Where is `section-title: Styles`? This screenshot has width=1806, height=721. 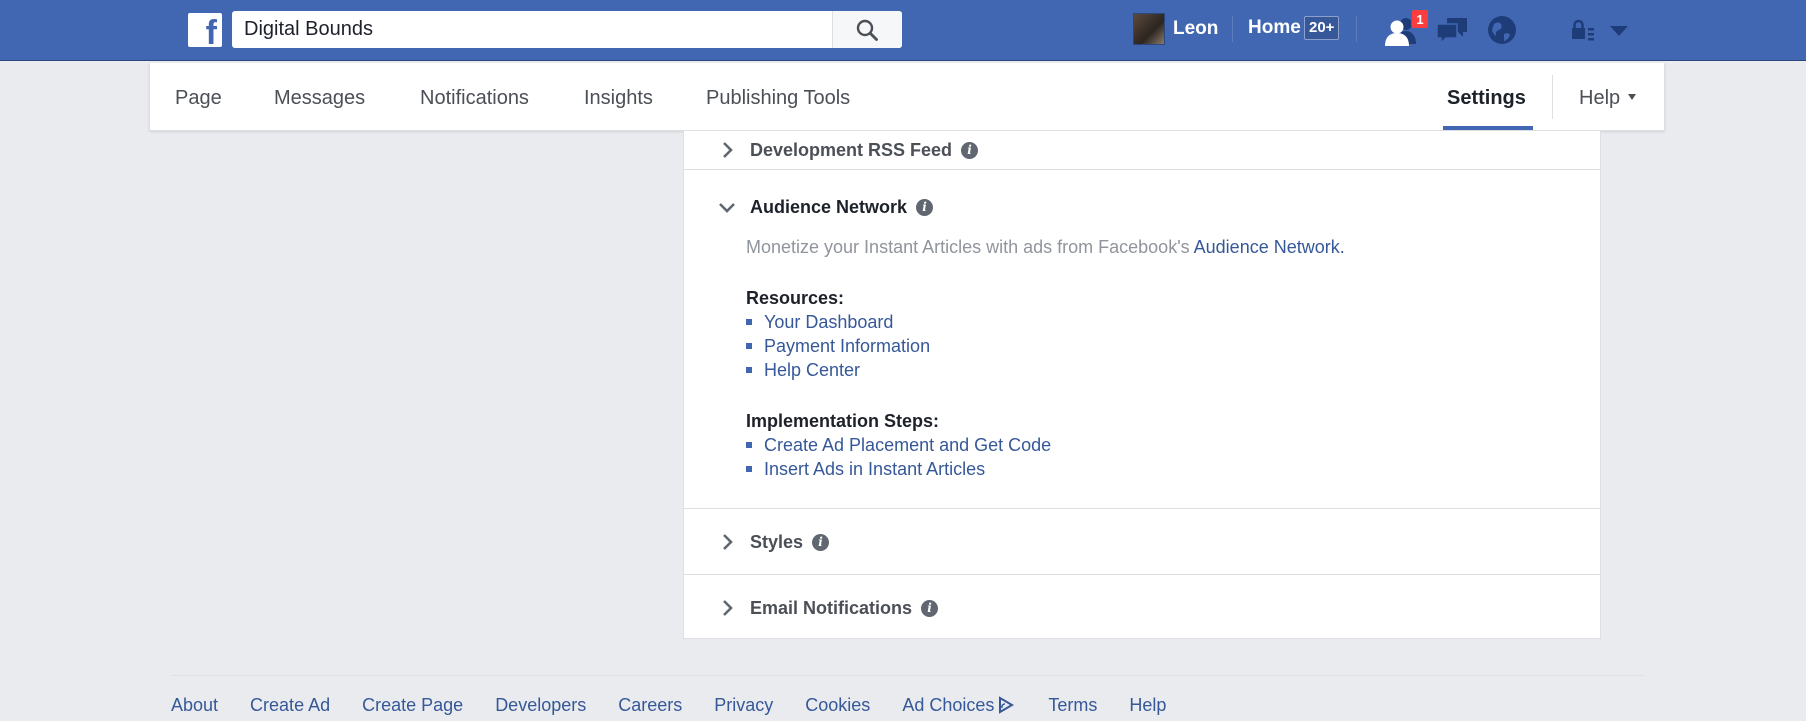
section-title: Styles is located at coordinates (777, 541).